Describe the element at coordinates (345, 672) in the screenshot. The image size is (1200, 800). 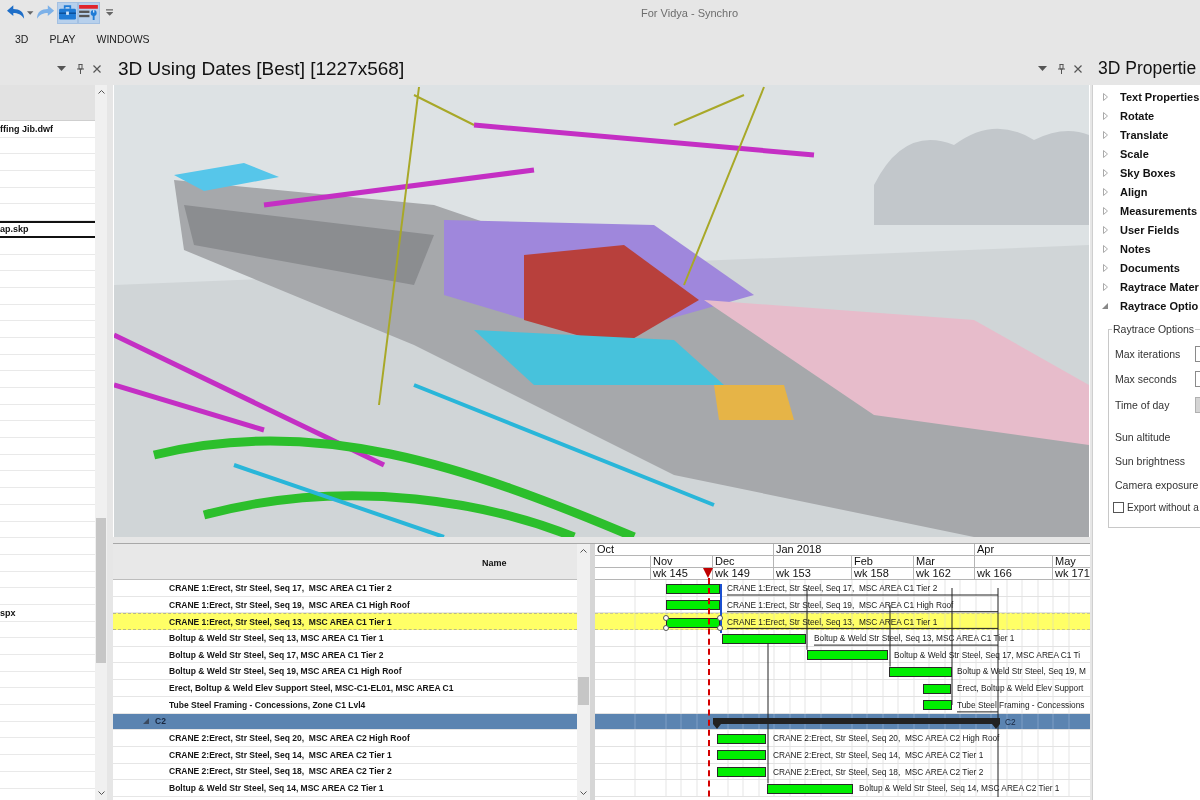
I see `task-row: Boltup & Weld Str Steel, Seq 19, MSC AREA C1 High Roof` at that location.